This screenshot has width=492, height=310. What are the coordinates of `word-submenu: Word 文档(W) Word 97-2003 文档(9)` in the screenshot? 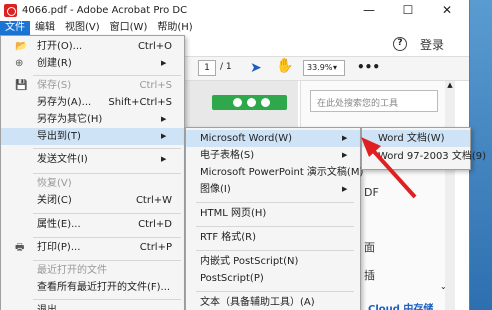 It's located at (423, 148).